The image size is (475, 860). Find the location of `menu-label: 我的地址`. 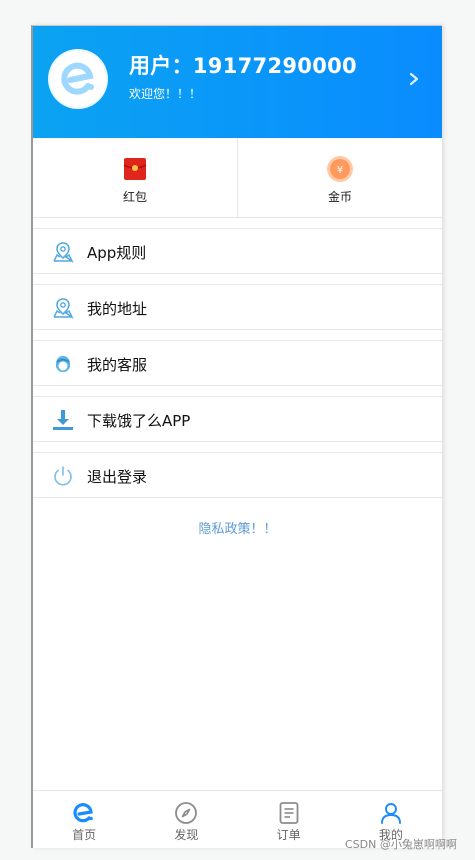

menu-label: 我的地址 is located at coordinates (117, 309).